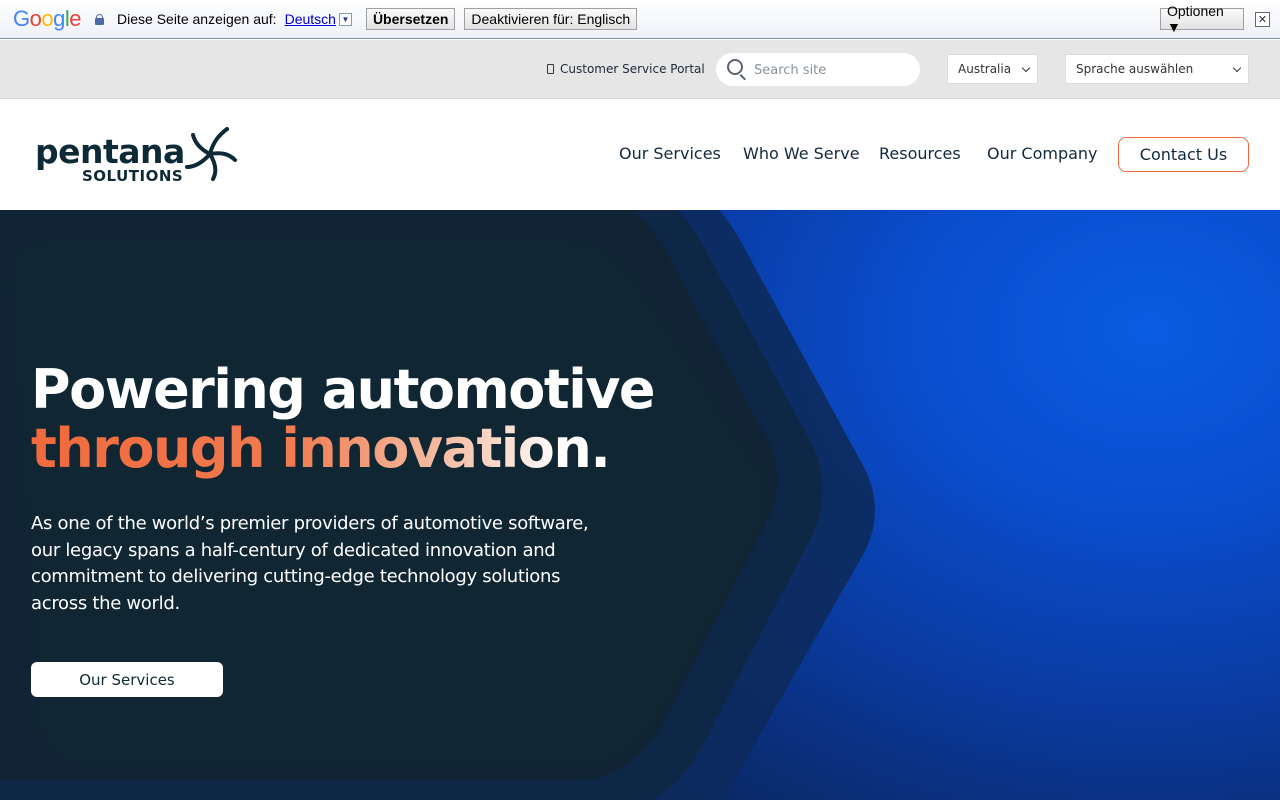 This screenshot has width=1280, height=800. I want to click on hero-headline-line1: Powering automotive, so click(343, 389).